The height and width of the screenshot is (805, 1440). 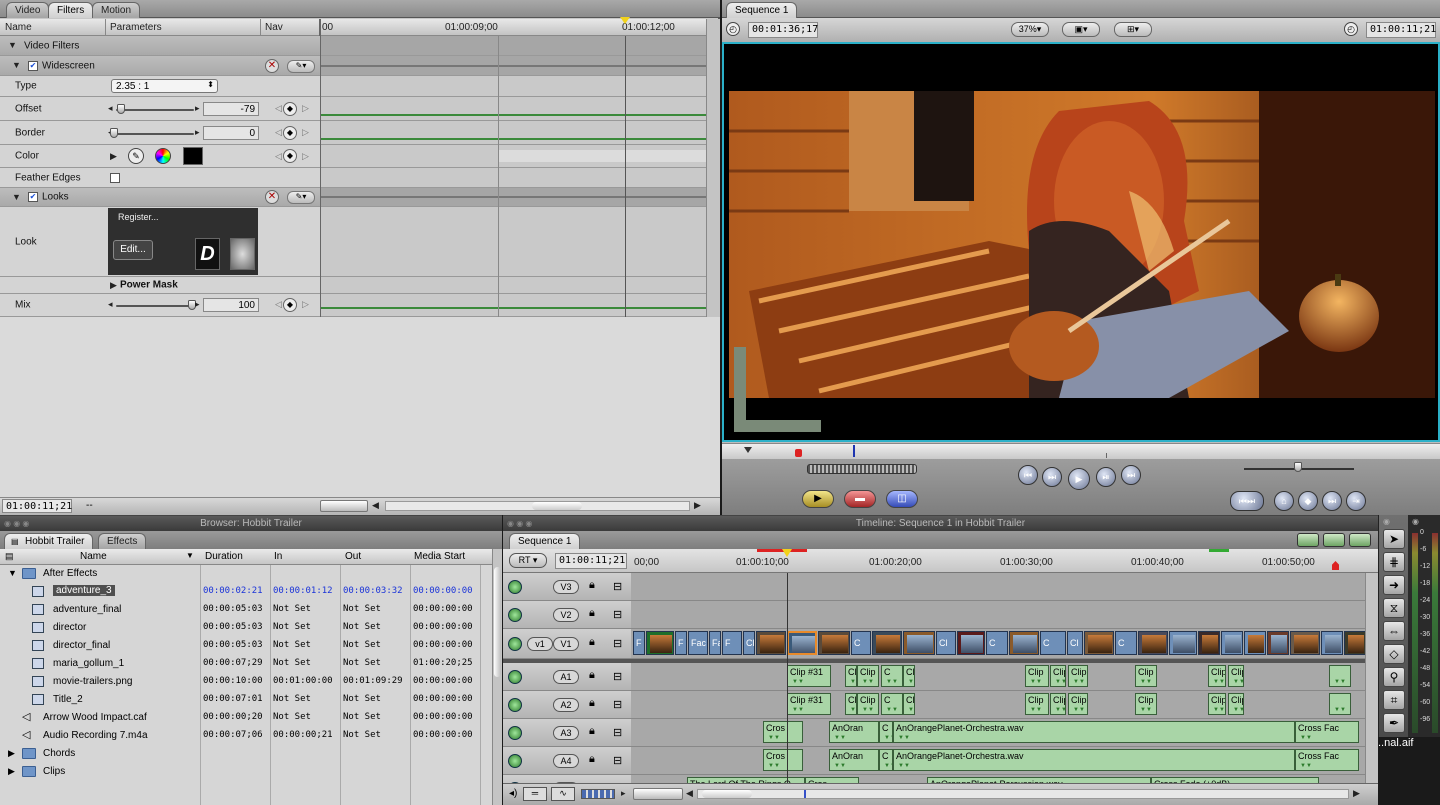 I want to click on audio-control-icon: ◂), so click(x=513, y=793).